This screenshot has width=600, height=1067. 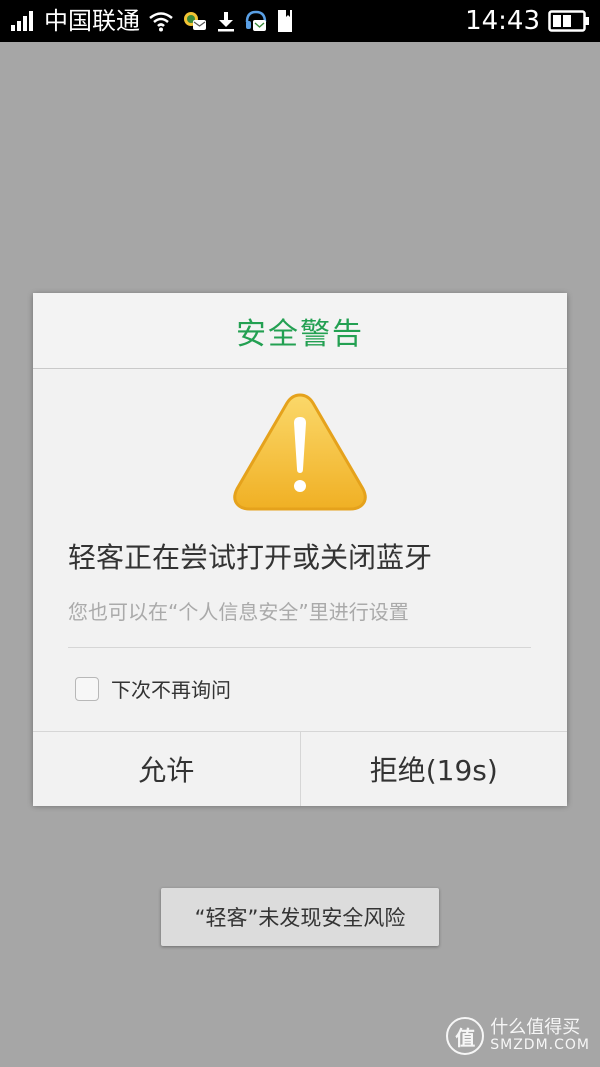 What do you see at coordinates (171, 690) in the screenshot?
I see `dont-ask-again-label: 下次不再询问` at bounding box center [171, 690].